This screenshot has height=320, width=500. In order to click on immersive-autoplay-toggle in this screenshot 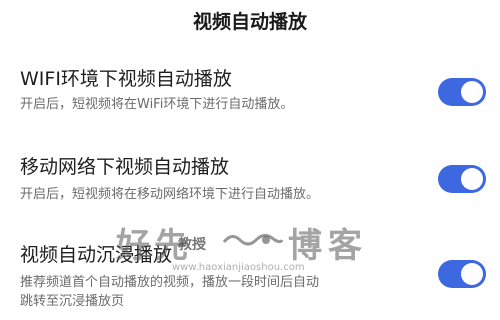, I will do `click(462, 274)`.